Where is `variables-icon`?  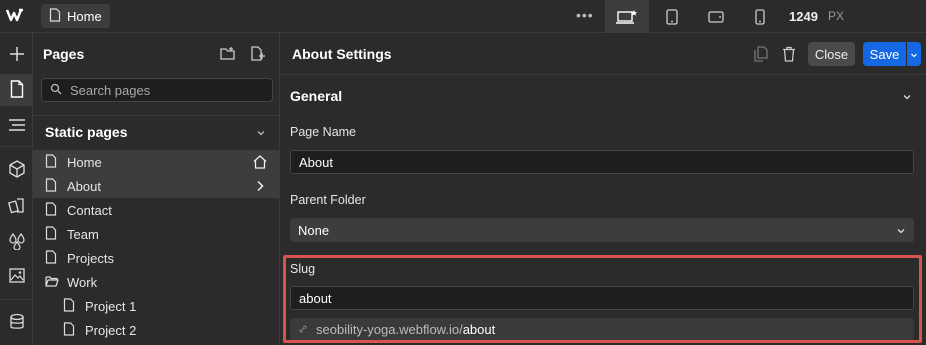 variables-icon is located at coordinates (17, 242).